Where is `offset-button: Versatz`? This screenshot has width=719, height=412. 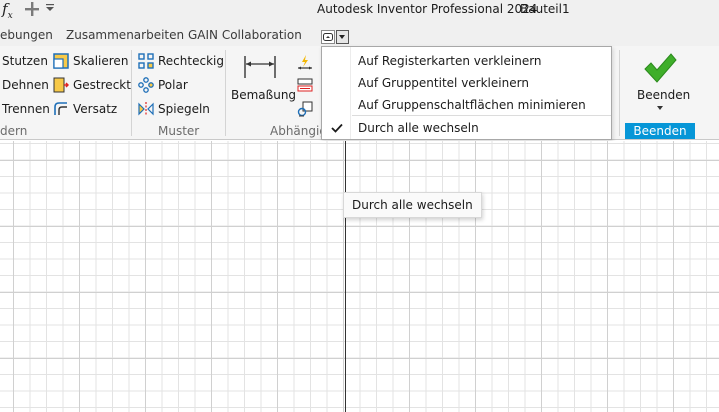 offset-button: Versatz is located at coordinates (85, 109).